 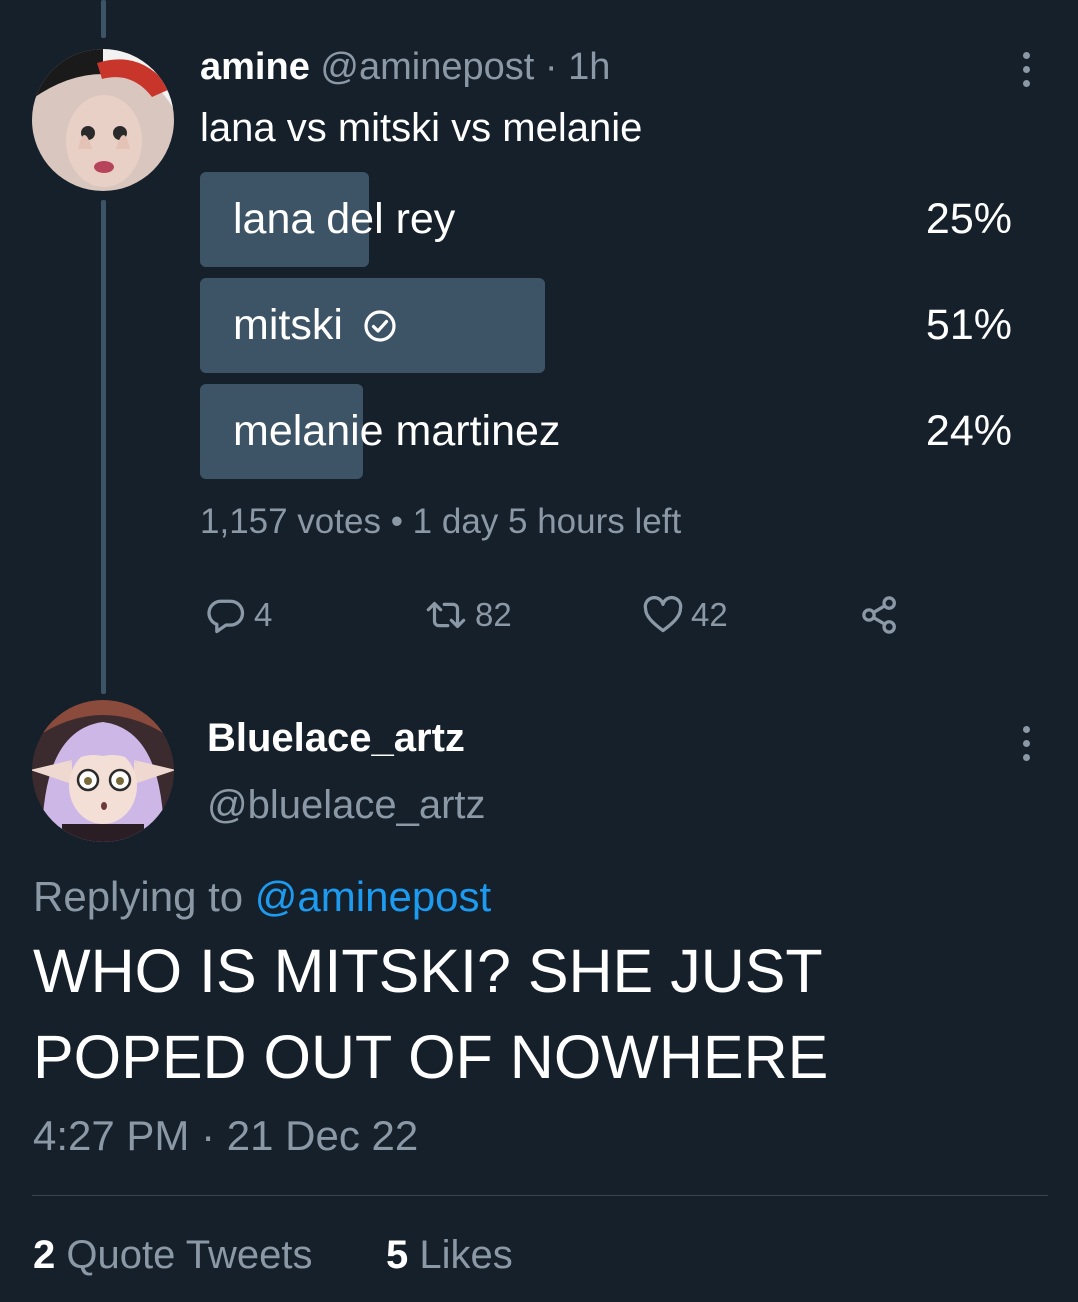 What do you see at coordinates (103, 19) in the screenshot?
I see `thread-line-top` at bounding box center [103, 19].